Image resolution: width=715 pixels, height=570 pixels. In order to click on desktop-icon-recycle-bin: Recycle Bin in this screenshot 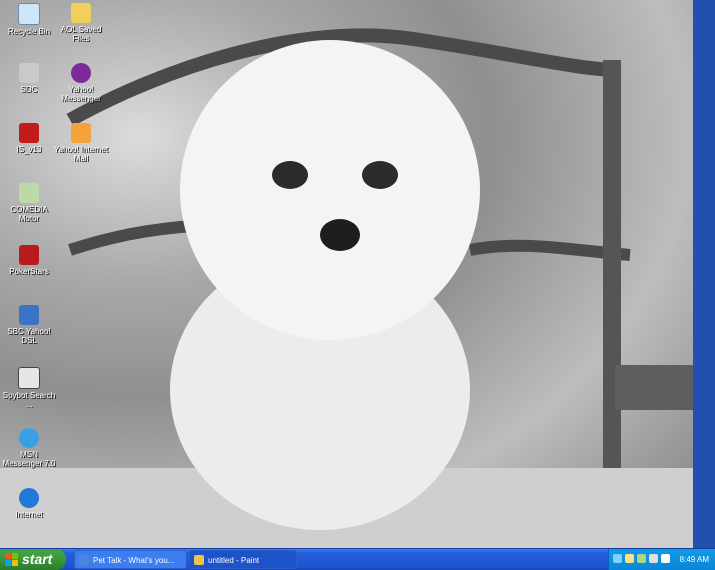, I will do `click(29, 19)`.